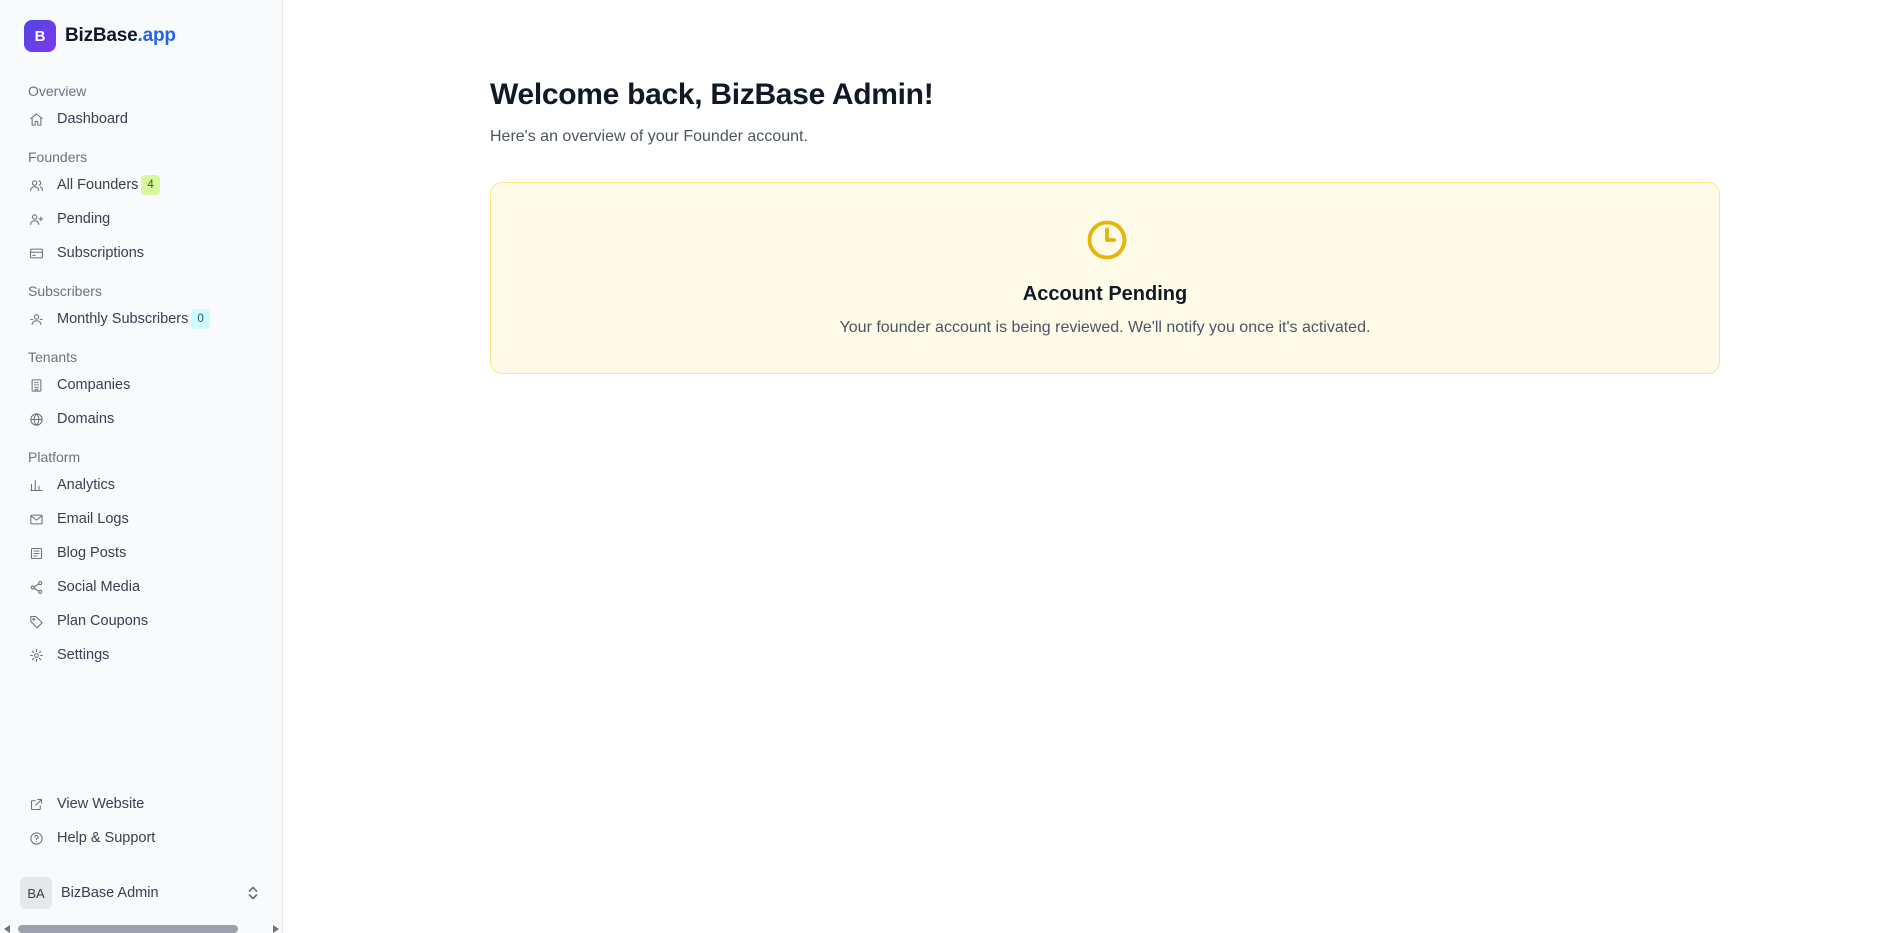 Image resolution: width=1904 pixels, height=933 pixels. I want to click on user-menu-button: BA BizBase Admin, so click(140, 893).